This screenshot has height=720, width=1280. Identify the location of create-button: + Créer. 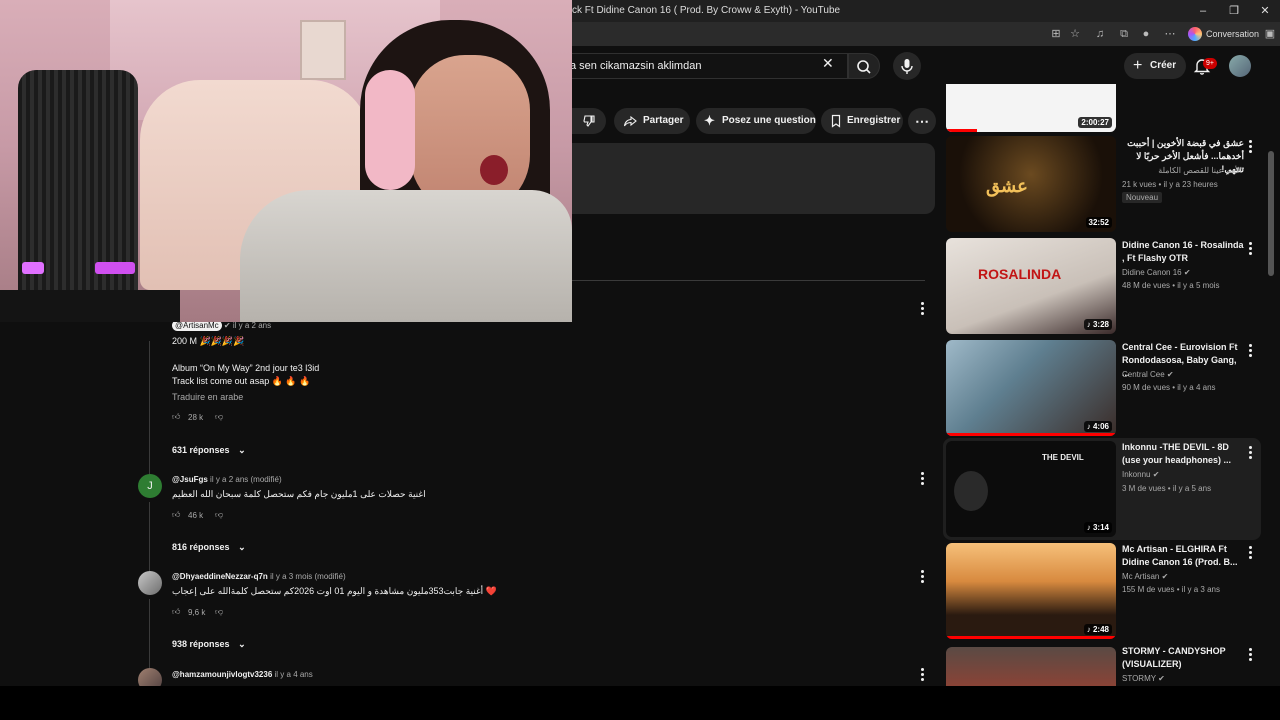
(1155, 66).